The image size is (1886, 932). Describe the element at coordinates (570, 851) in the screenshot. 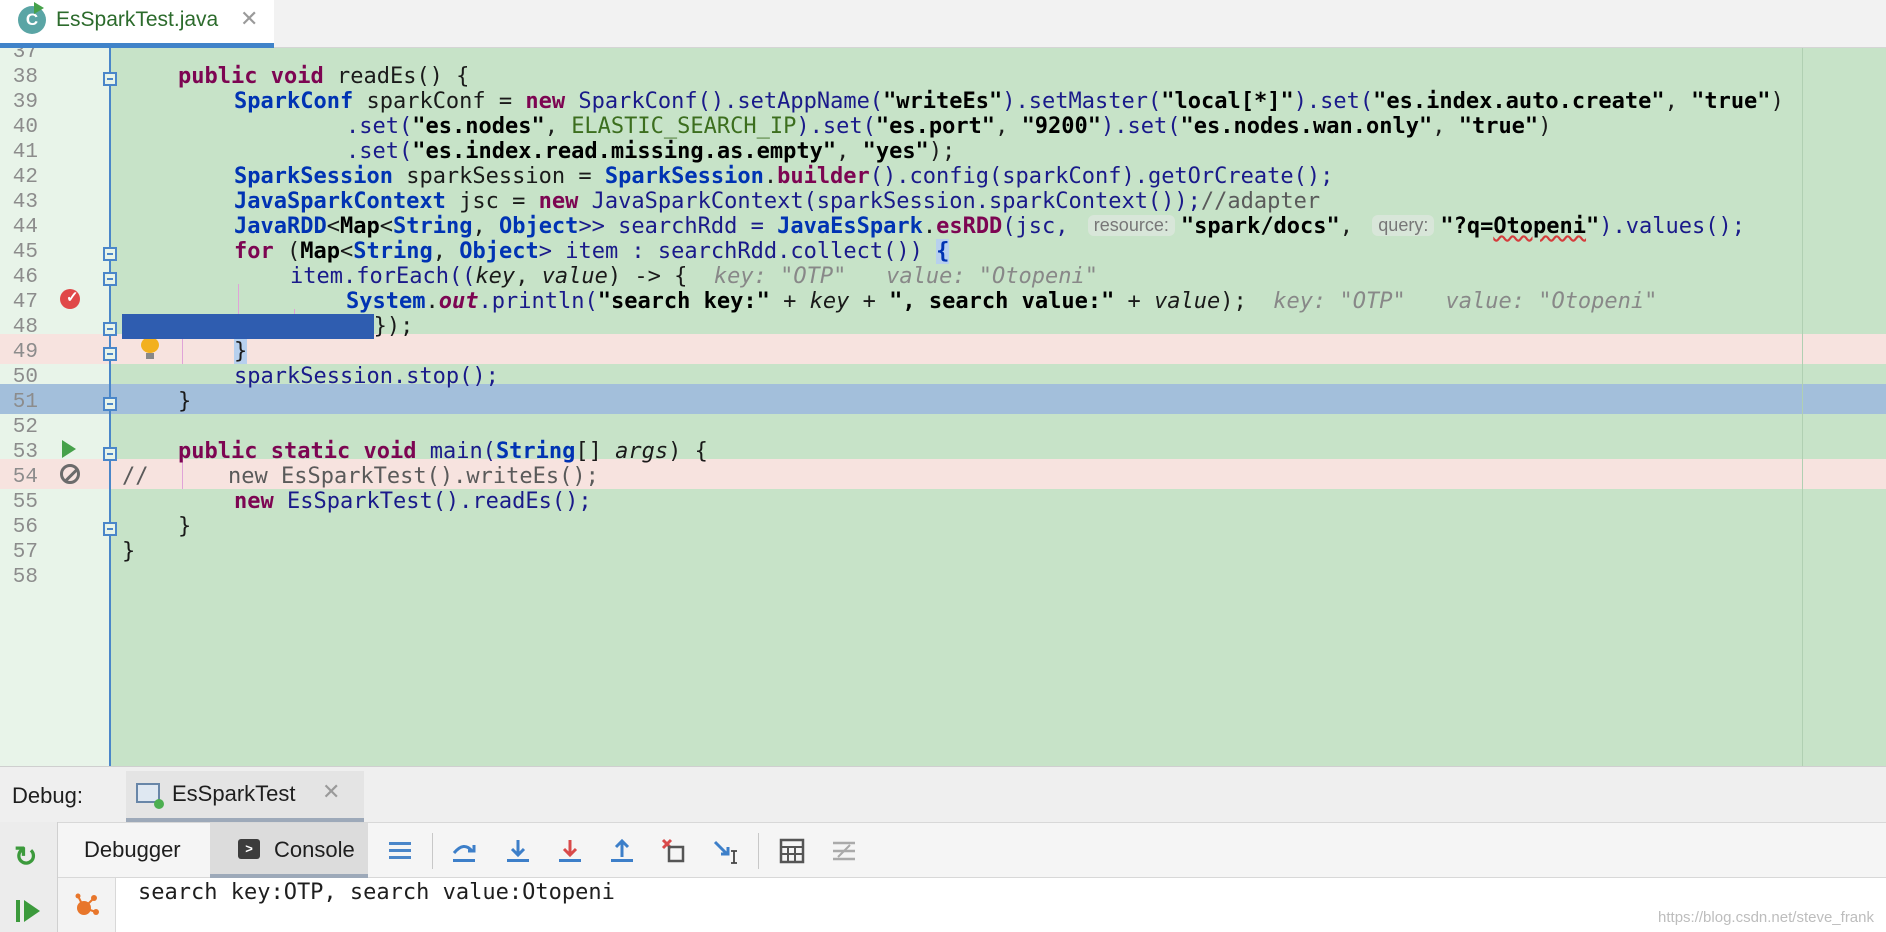

I see `force-step-into-icon` at that location.